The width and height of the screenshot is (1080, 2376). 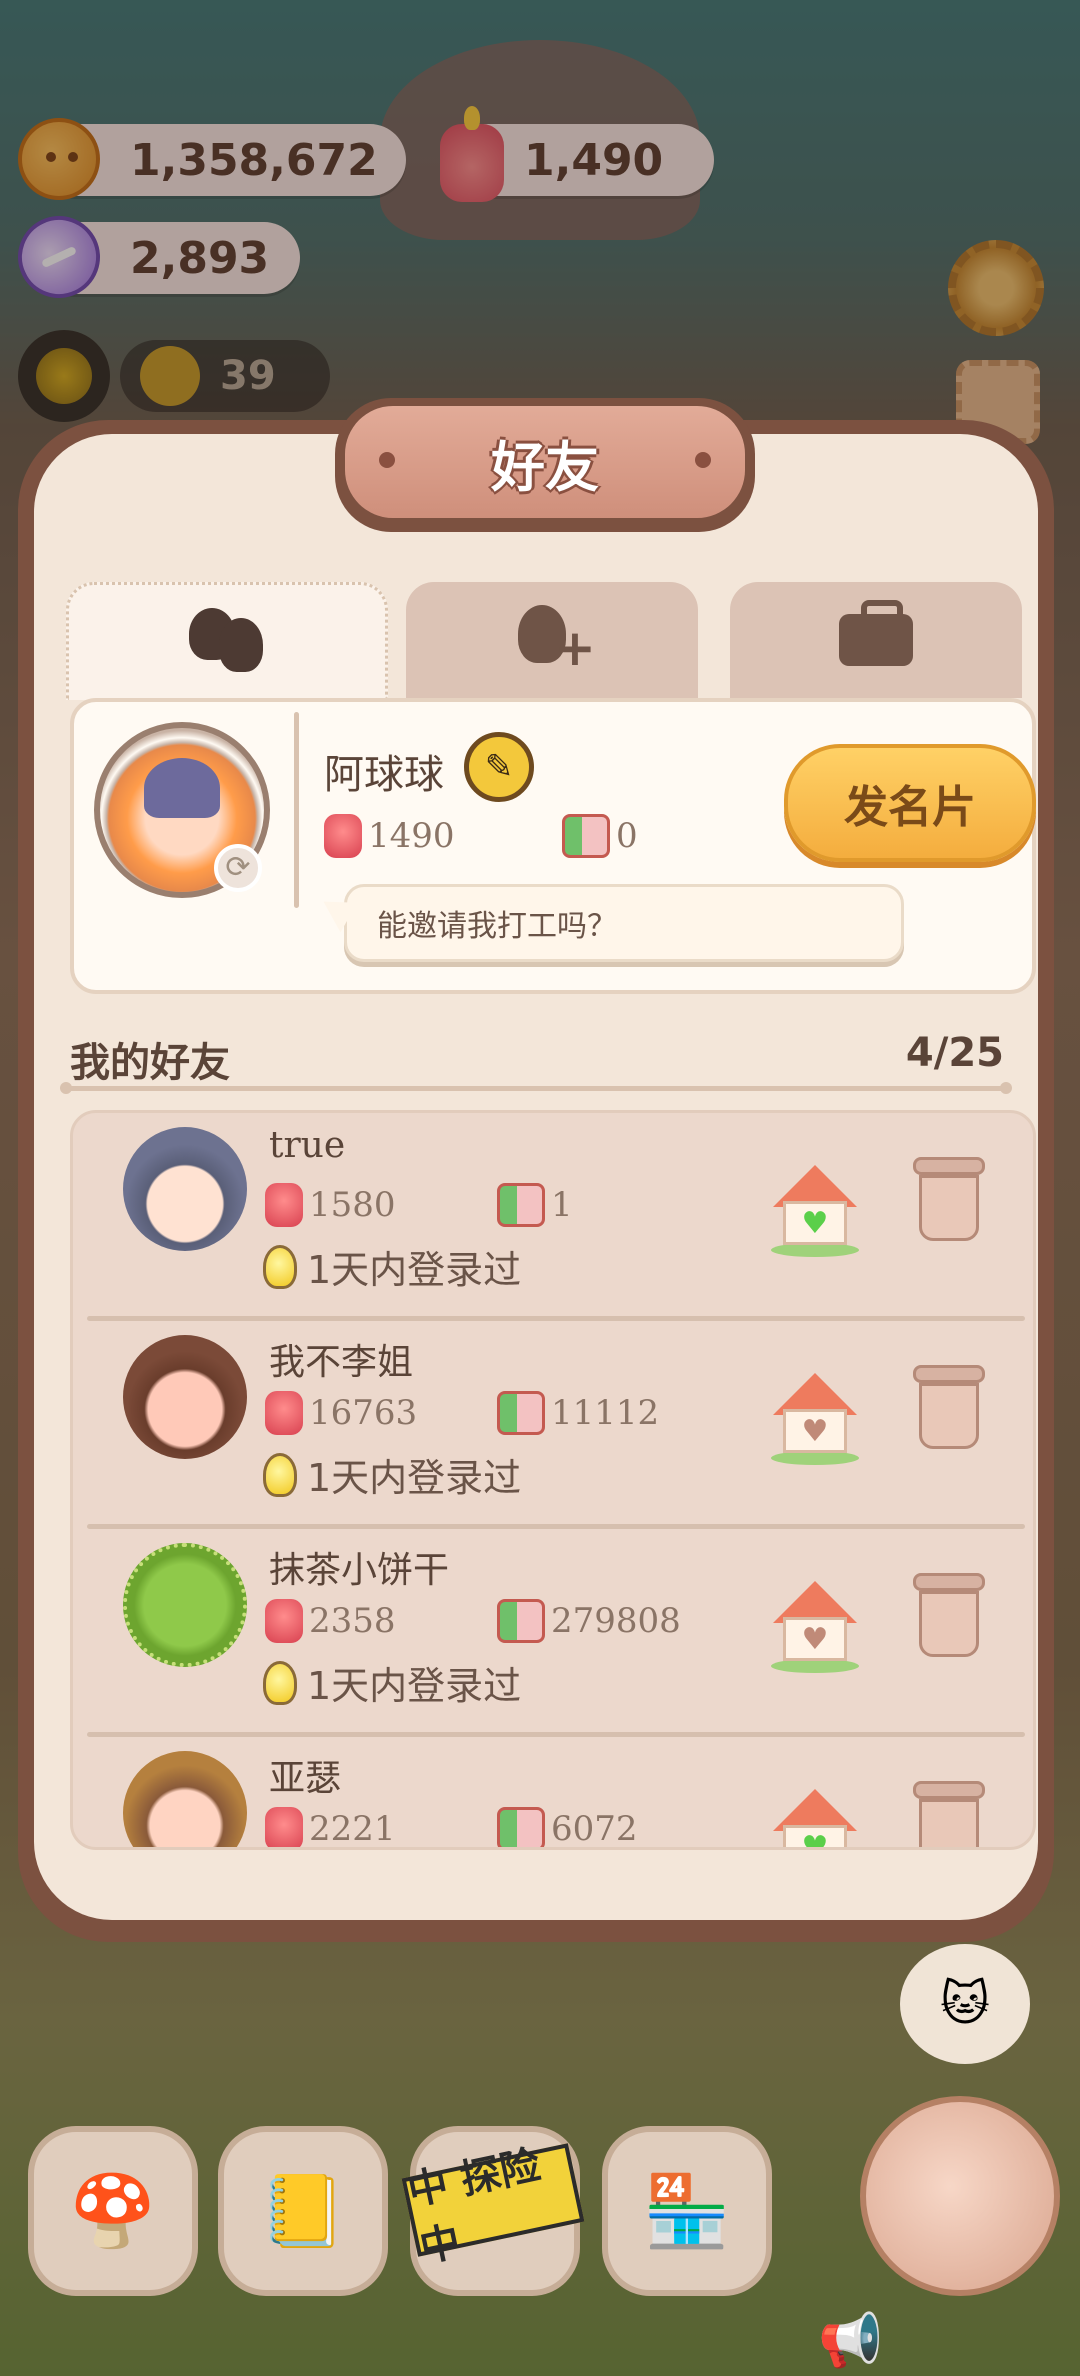 I want to click on profile-cards: 0, so click(x=600, y=836).